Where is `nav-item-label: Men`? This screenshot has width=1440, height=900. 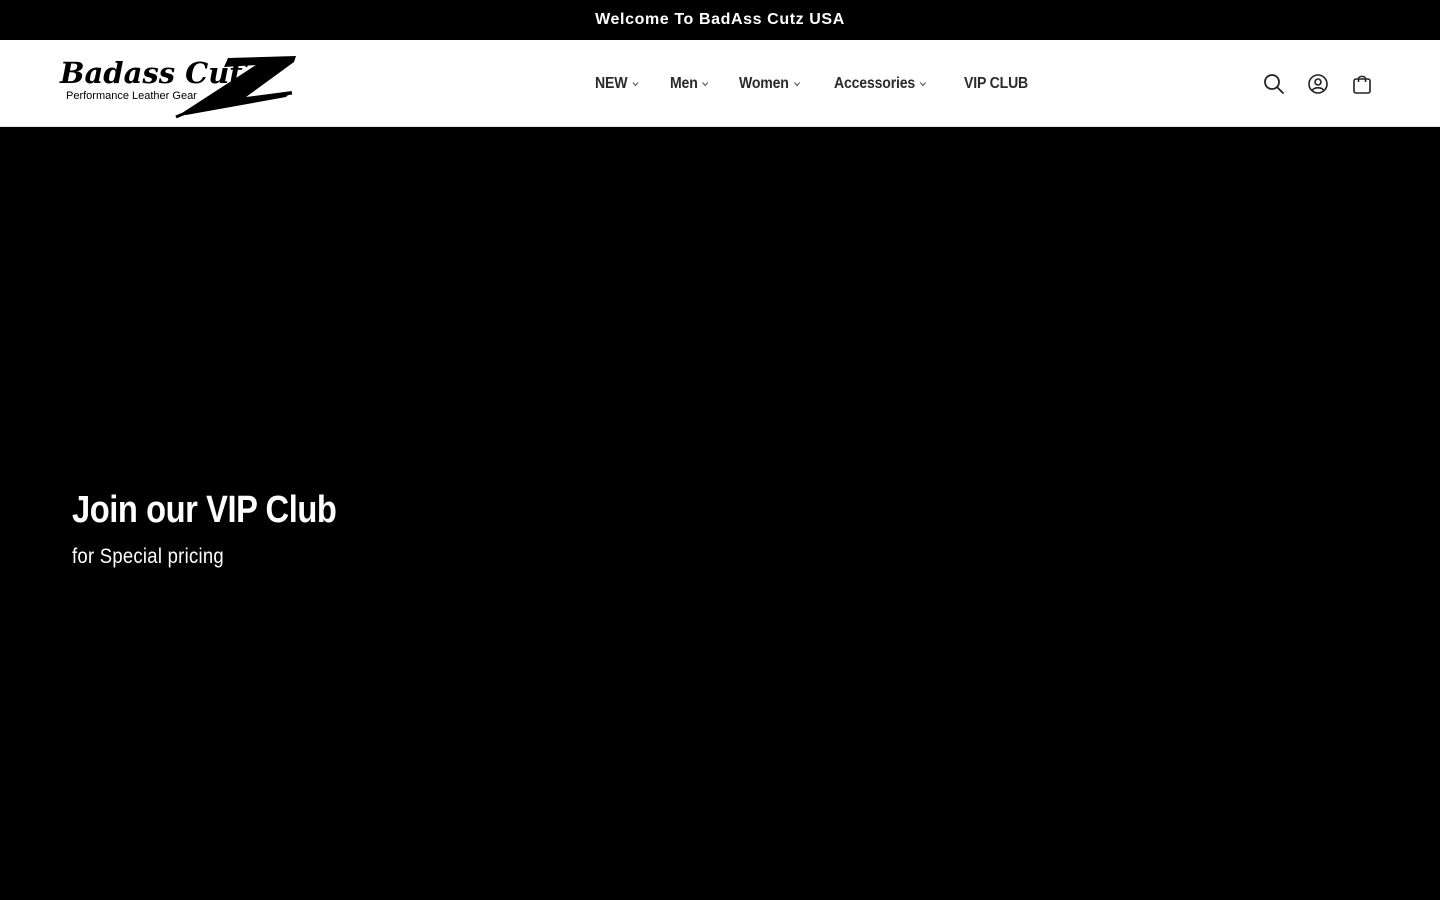 nav-item-label: Men is located at coordinates (683, 83).